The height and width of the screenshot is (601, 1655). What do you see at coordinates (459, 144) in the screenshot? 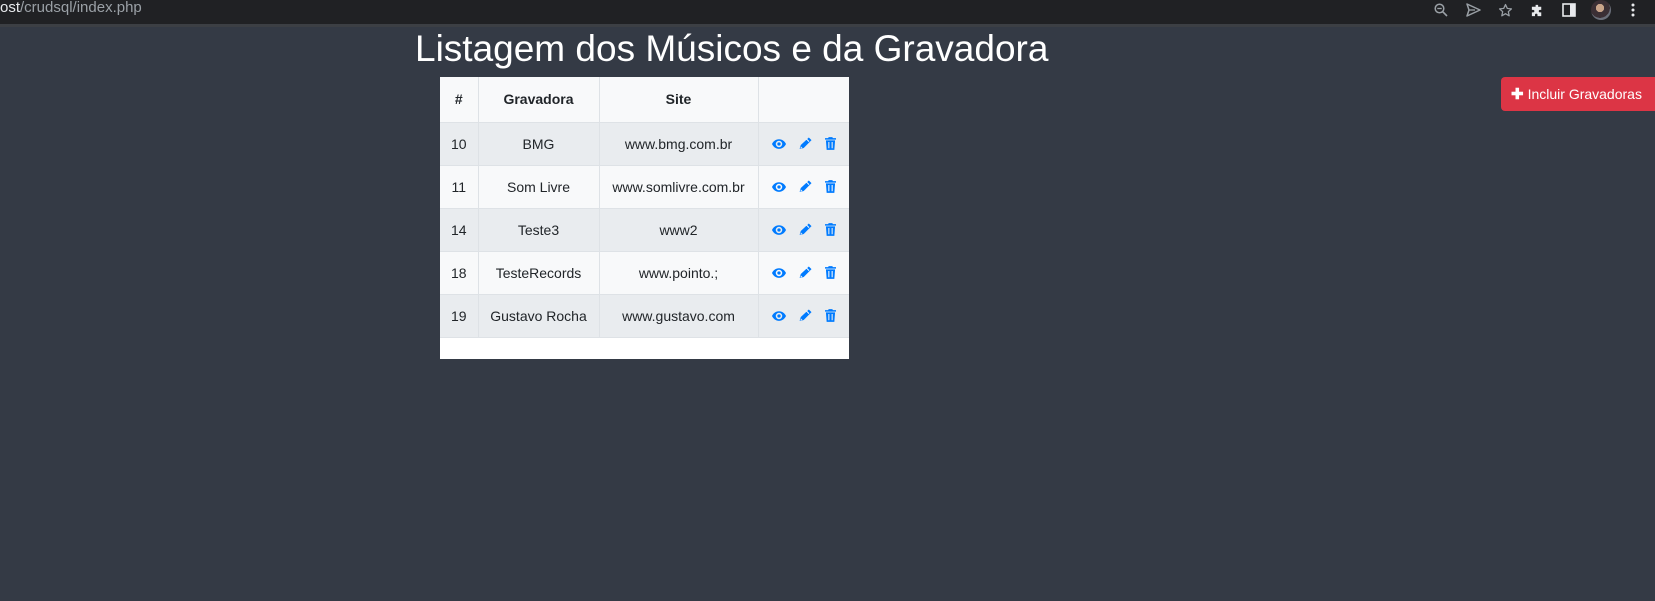
I see `cell-id: 10` at bounding box center [459, 144].